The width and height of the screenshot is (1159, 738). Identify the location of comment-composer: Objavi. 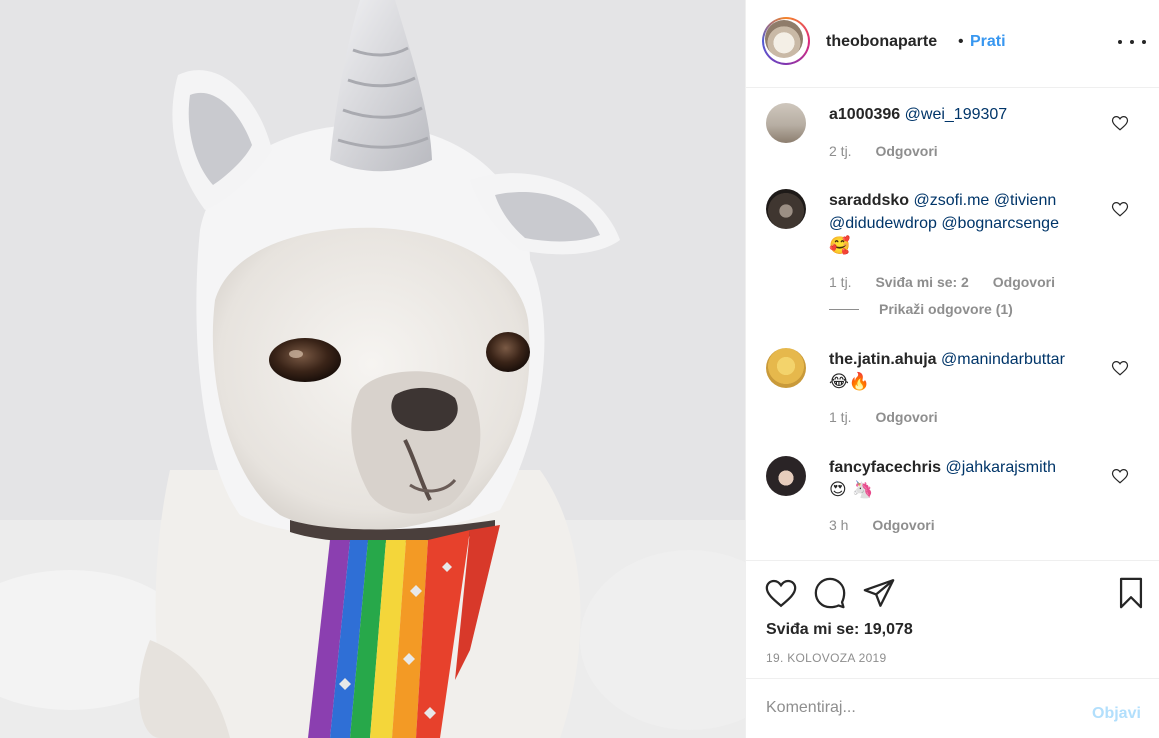
(952, 708).